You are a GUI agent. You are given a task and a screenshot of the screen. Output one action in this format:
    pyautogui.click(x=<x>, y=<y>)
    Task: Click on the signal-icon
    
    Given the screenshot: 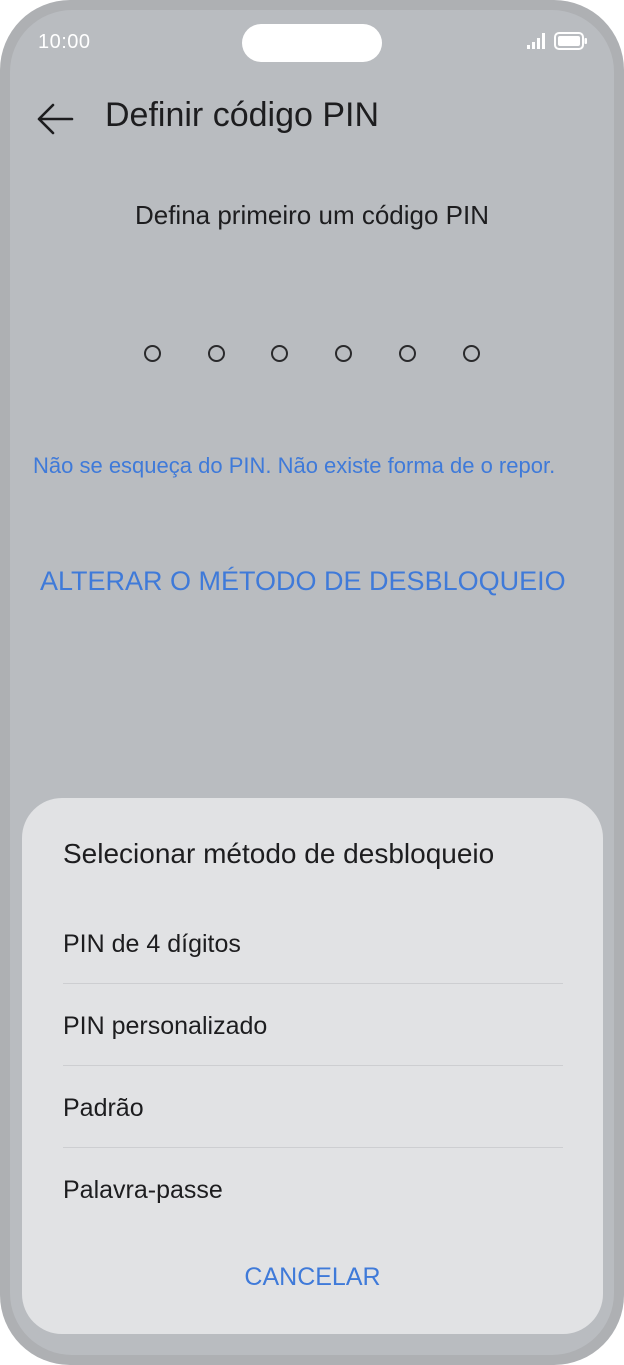 What is the action you would take?
    pyautogui.click(x=536, y=41)
    